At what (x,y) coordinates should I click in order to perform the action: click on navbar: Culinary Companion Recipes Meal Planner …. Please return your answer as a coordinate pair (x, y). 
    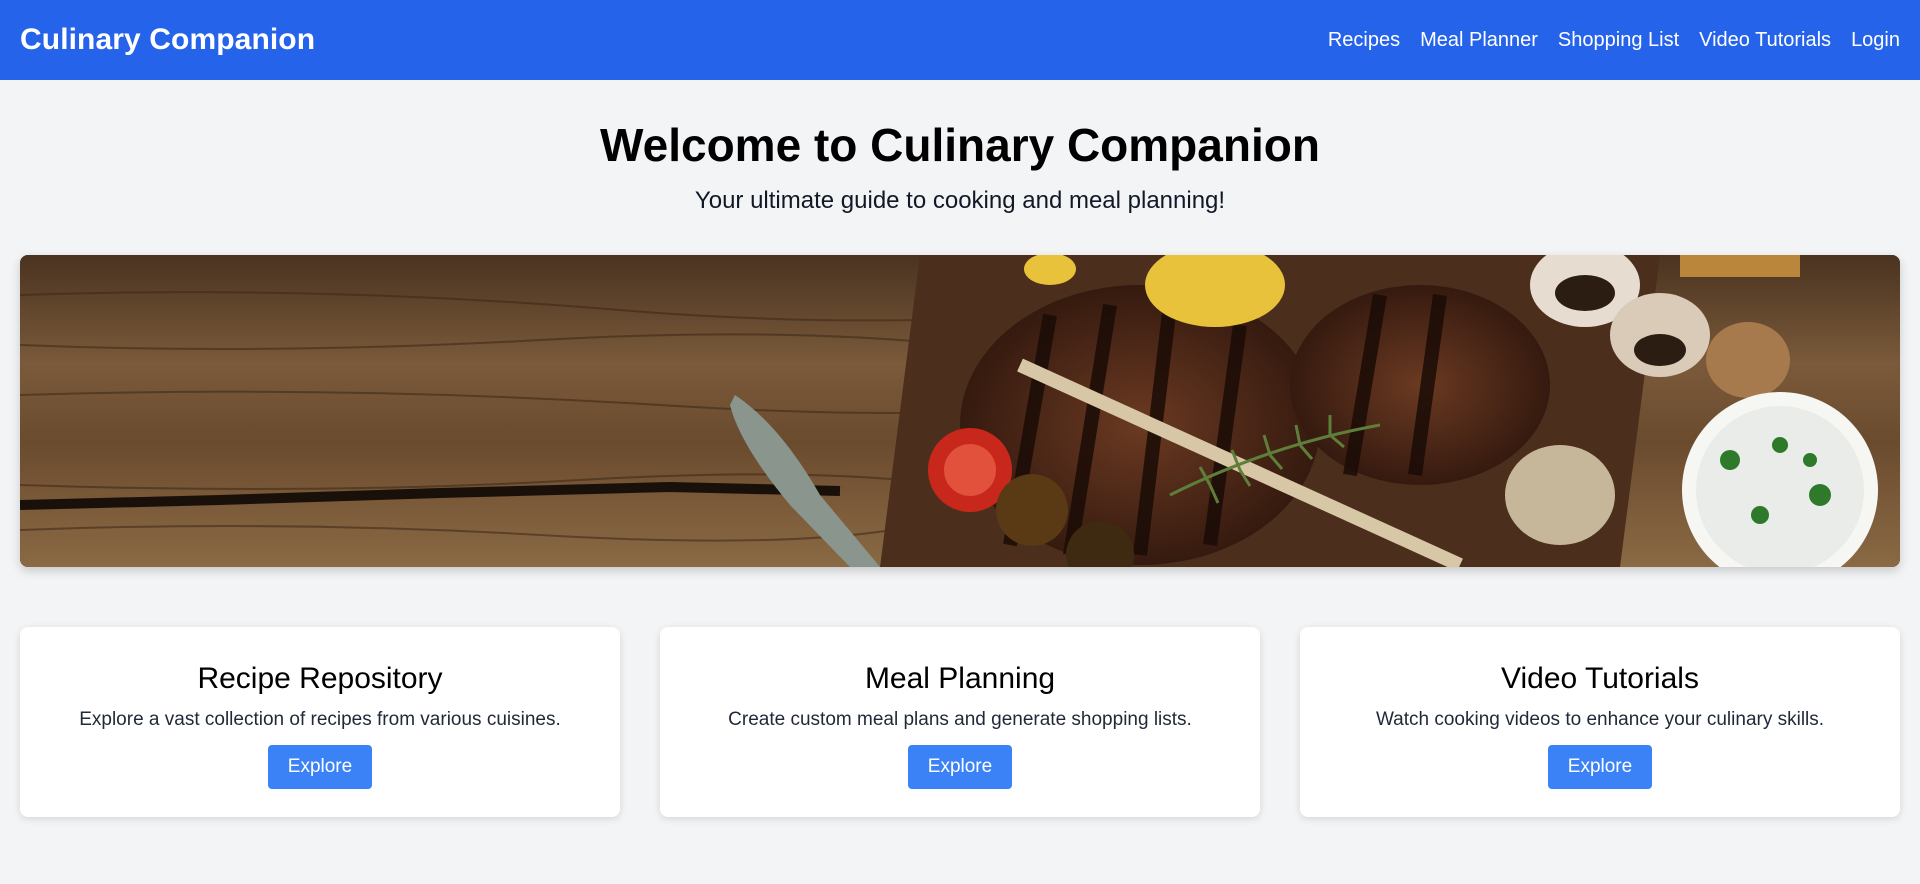
    Looking at the image, I should click on (960, 40).